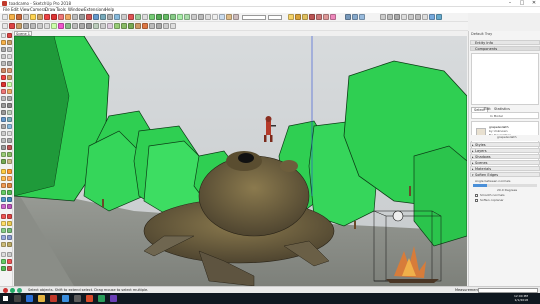  I want to click on lt-plugin-c-icon, so click(3, 178).